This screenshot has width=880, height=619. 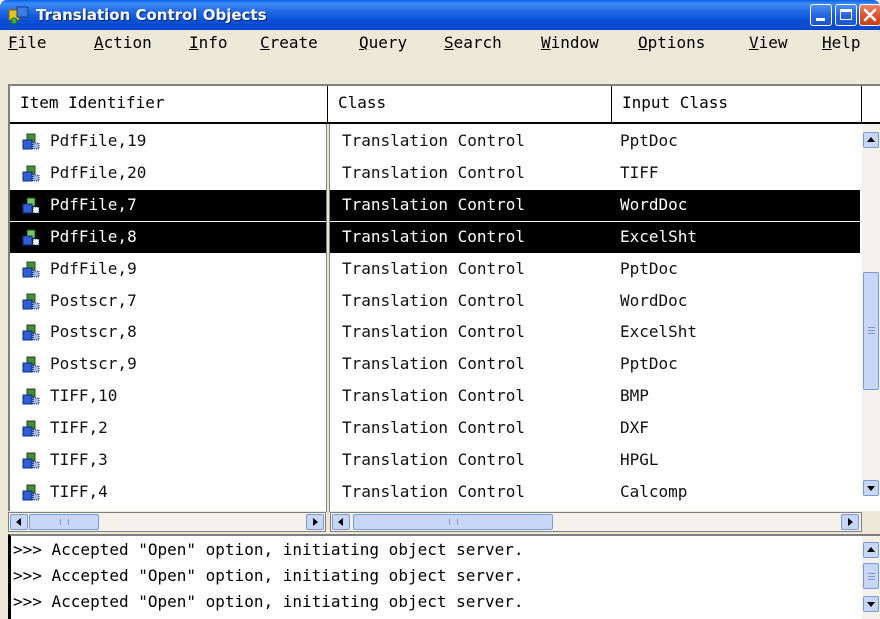 I want to click on menu-search-rest: earch, so click(x=477, y=42).